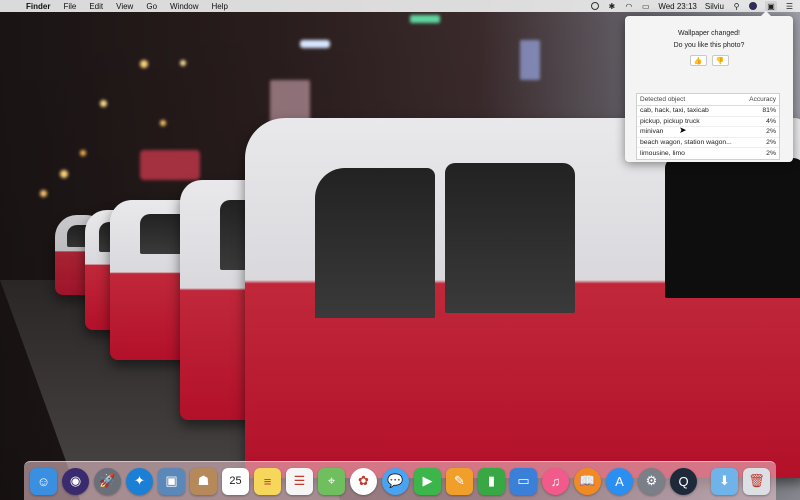  Describe the element at coordinates (674, 111) in the screenshot. I see `detected-object: cab, hack, taxi, taxicab` at that location.